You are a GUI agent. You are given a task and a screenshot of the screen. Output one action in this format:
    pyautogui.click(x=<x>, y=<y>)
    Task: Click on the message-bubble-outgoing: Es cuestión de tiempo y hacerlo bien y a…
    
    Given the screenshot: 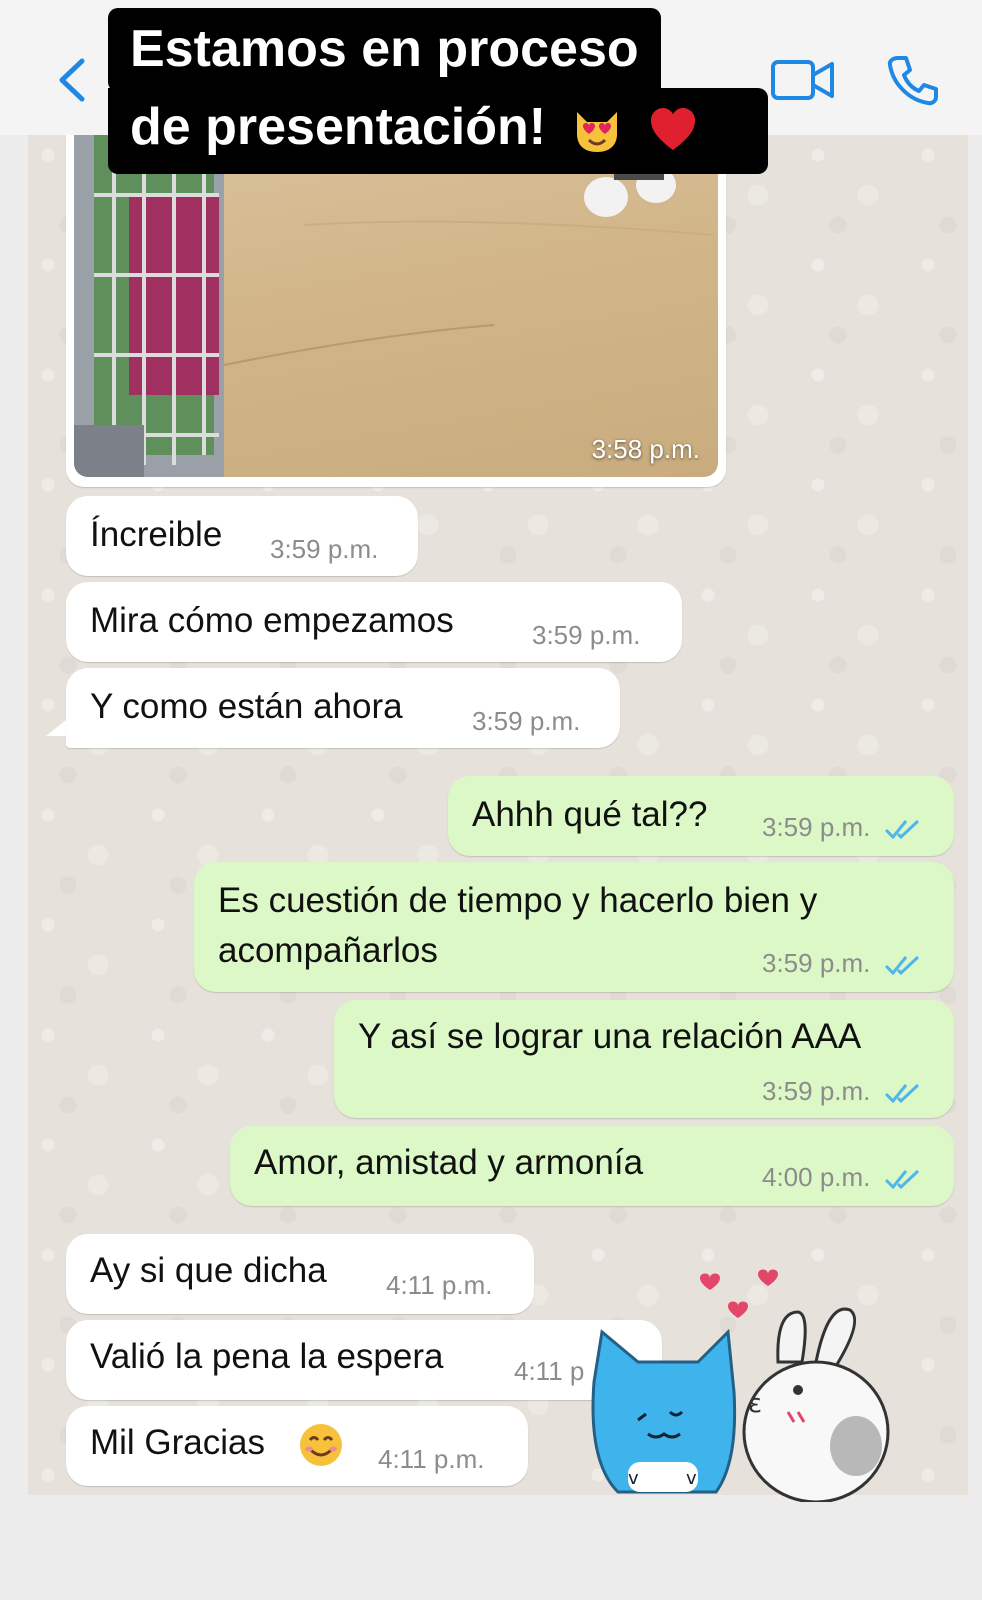 What is the action you would take?
    pyautogui.click(x=574, y=927)
    